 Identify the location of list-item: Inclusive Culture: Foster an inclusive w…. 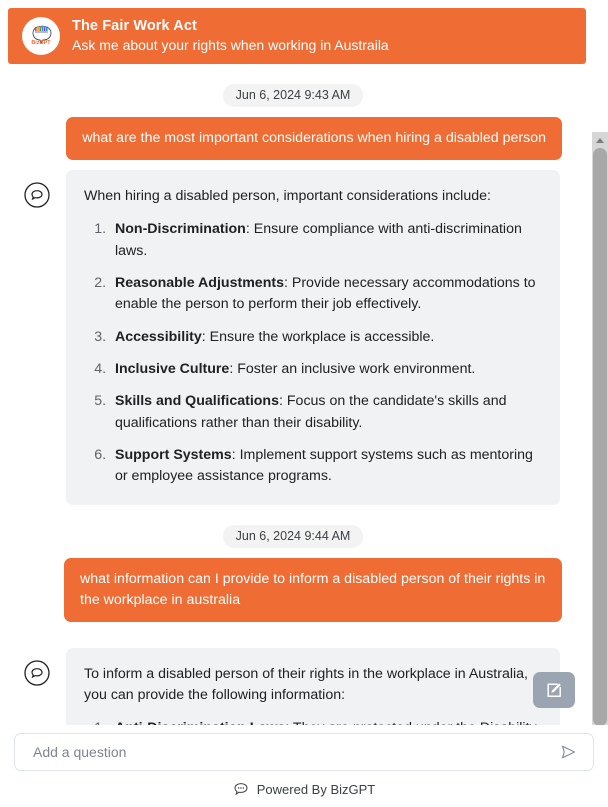
(326, 369).